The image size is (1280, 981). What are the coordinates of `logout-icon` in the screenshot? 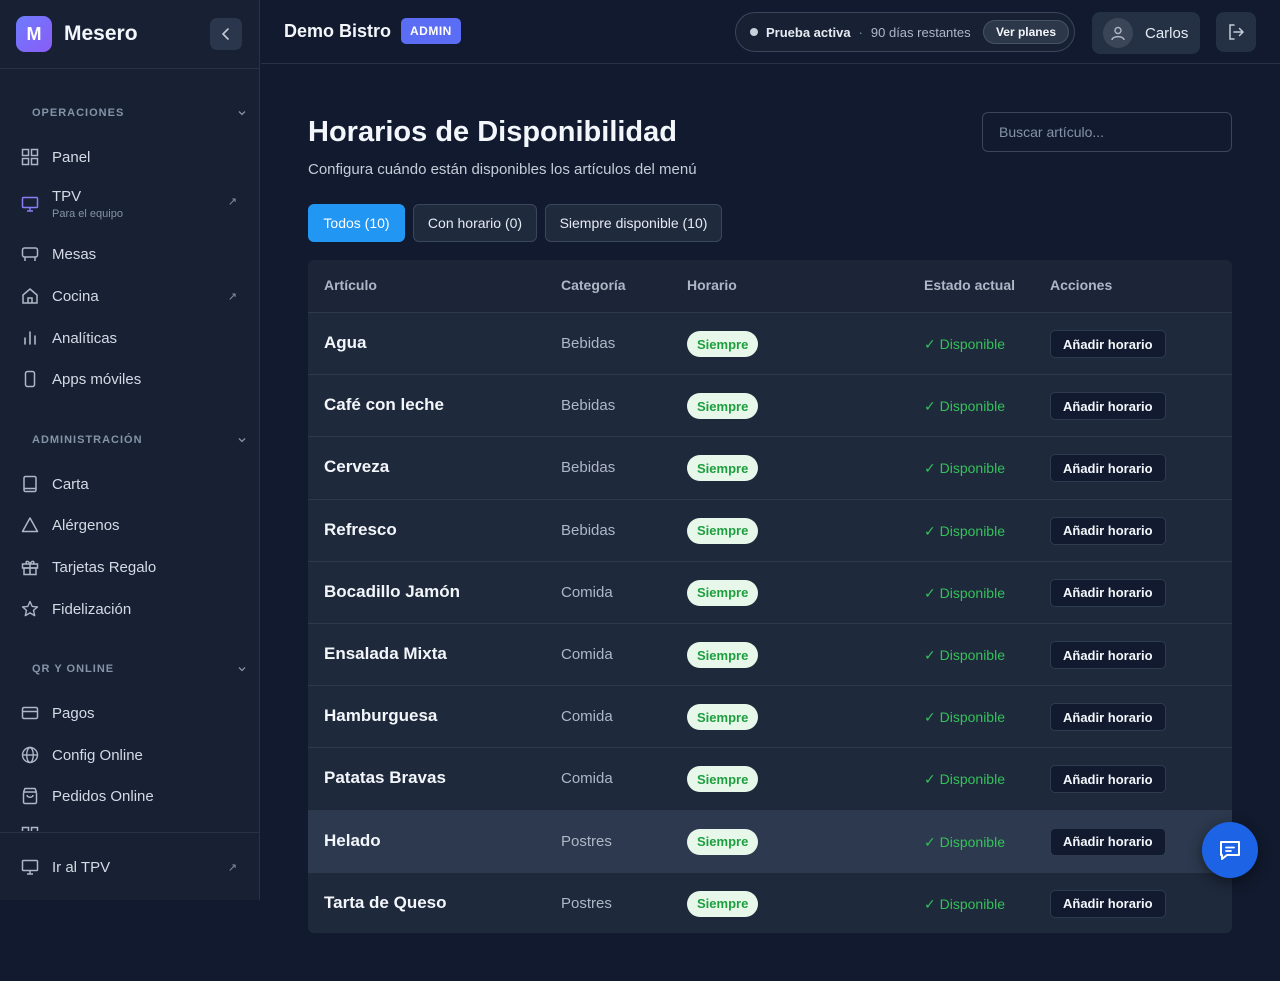 It's located at (1237, 32).